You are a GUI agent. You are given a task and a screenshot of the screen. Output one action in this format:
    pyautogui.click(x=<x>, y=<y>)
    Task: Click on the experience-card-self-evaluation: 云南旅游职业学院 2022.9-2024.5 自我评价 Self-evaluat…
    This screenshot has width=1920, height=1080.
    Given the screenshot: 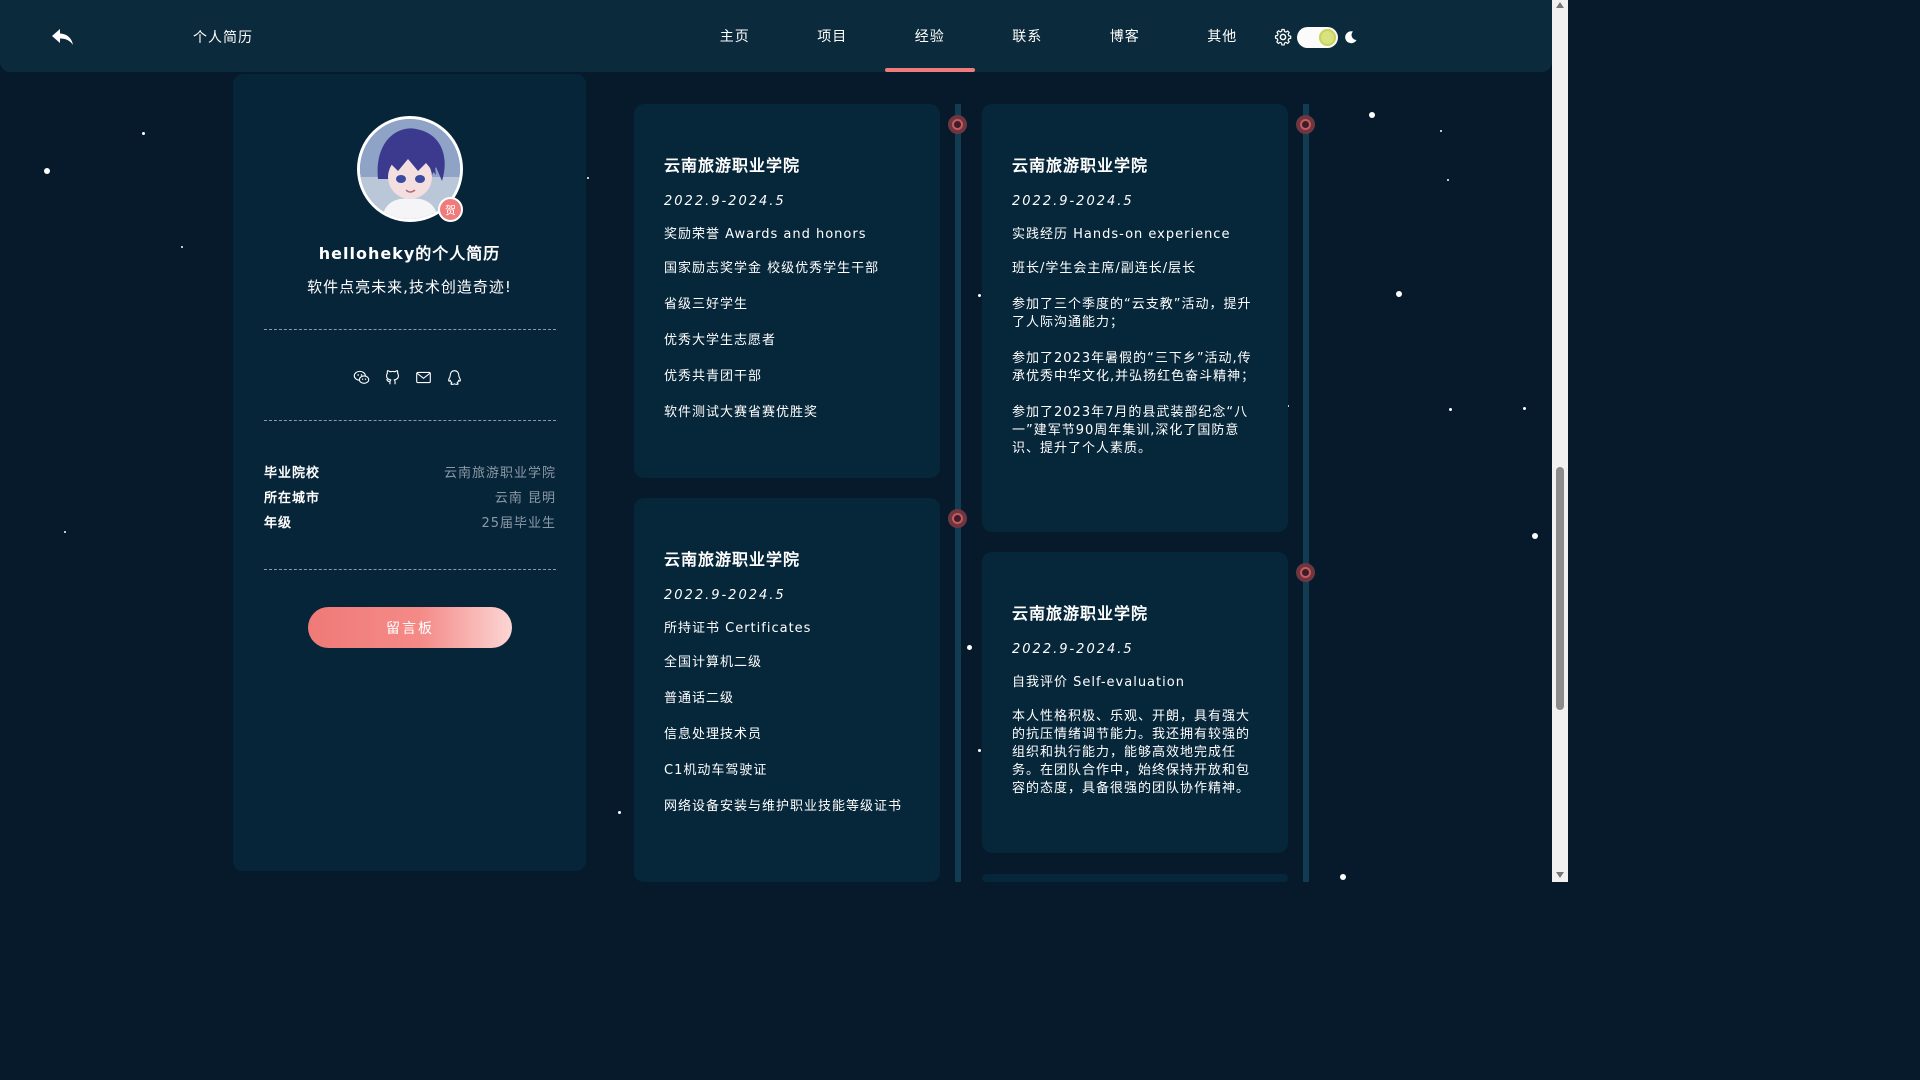 What is the action you would take?
    pyautogui.click(x=1135, y=702)
    